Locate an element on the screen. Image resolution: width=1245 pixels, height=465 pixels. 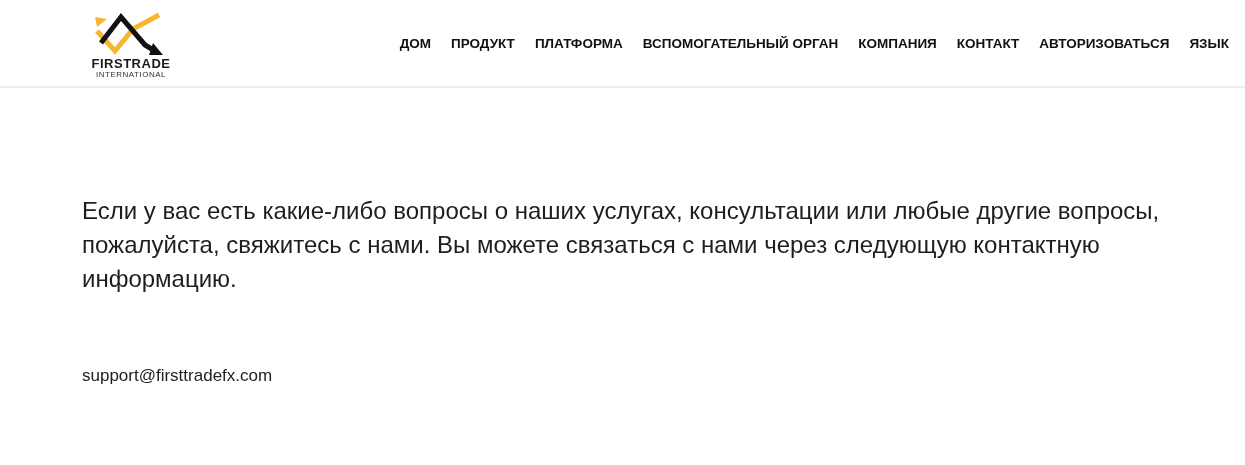
logo-tagline: INTERNATIONAL is located at coordinates (131, 74).